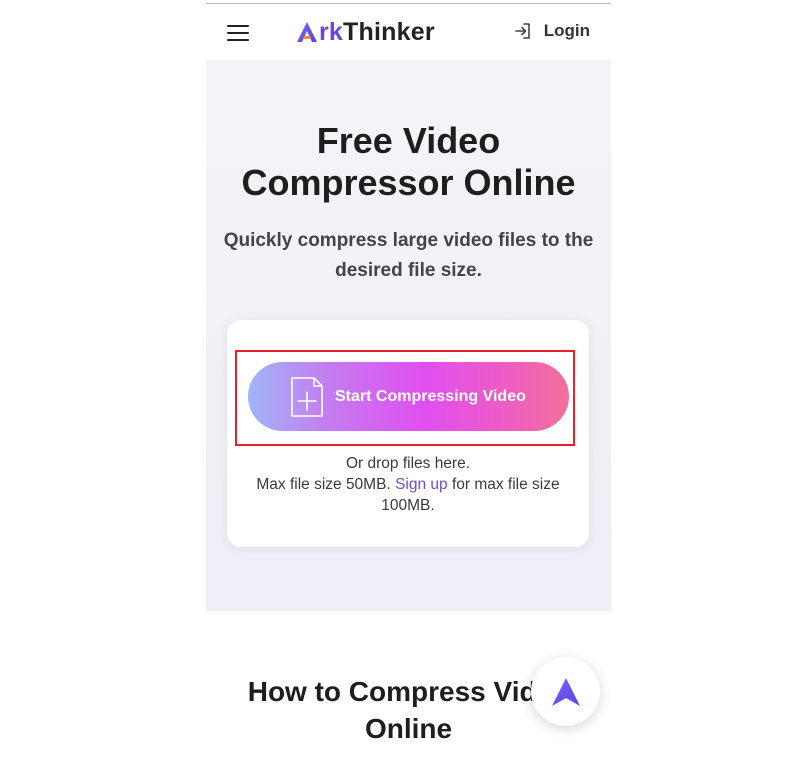 This screenshot has width=800, height=764. I want to click on logo-a-icon, so click(307, 32).